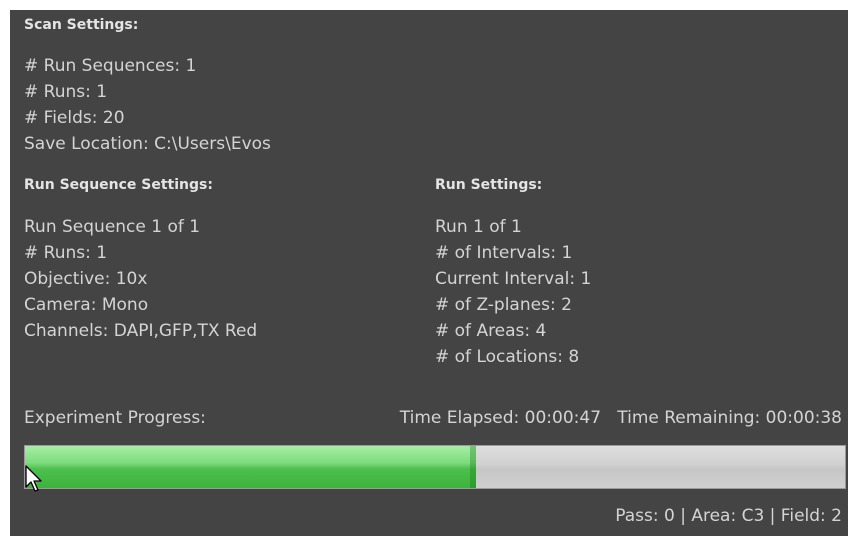  What do you see at coordinates (110, 66) in the screenshot?
I see `scan-run-sequences: # Run Sequences: 1` at bounding box center [110, 66].